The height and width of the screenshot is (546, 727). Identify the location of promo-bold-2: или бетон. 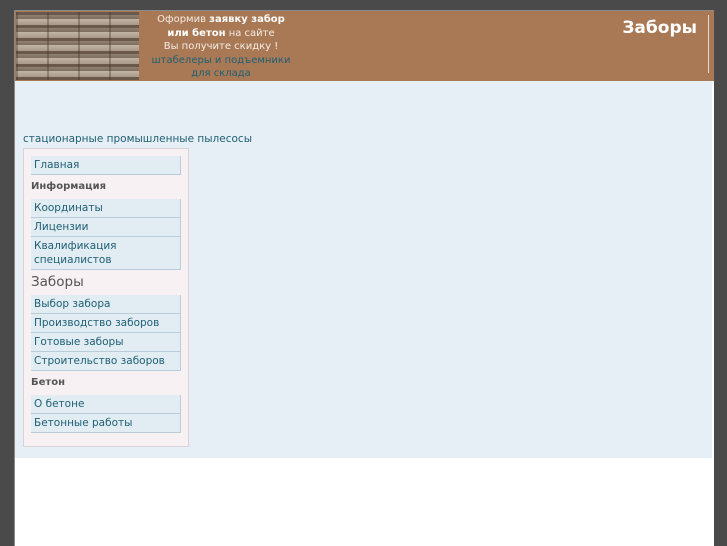
(196, 33).